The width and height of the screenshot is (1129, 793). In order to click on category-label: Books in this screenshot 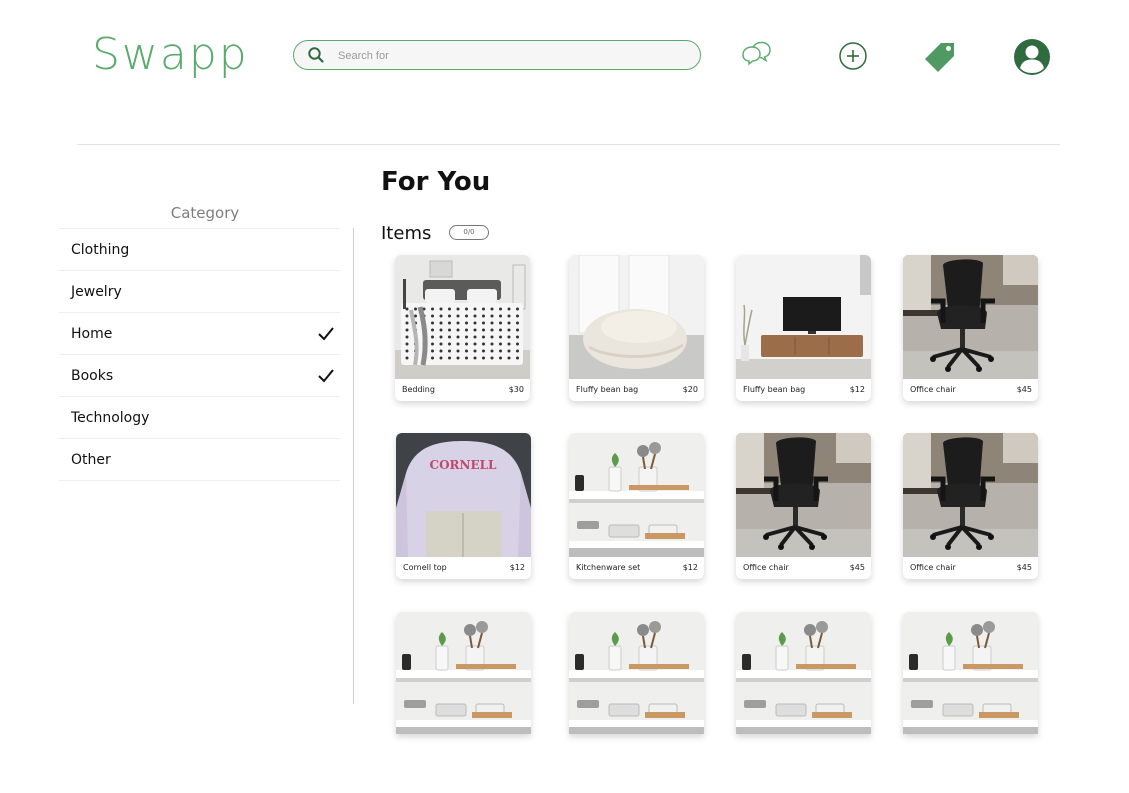, I will do `click(92, 376)`.